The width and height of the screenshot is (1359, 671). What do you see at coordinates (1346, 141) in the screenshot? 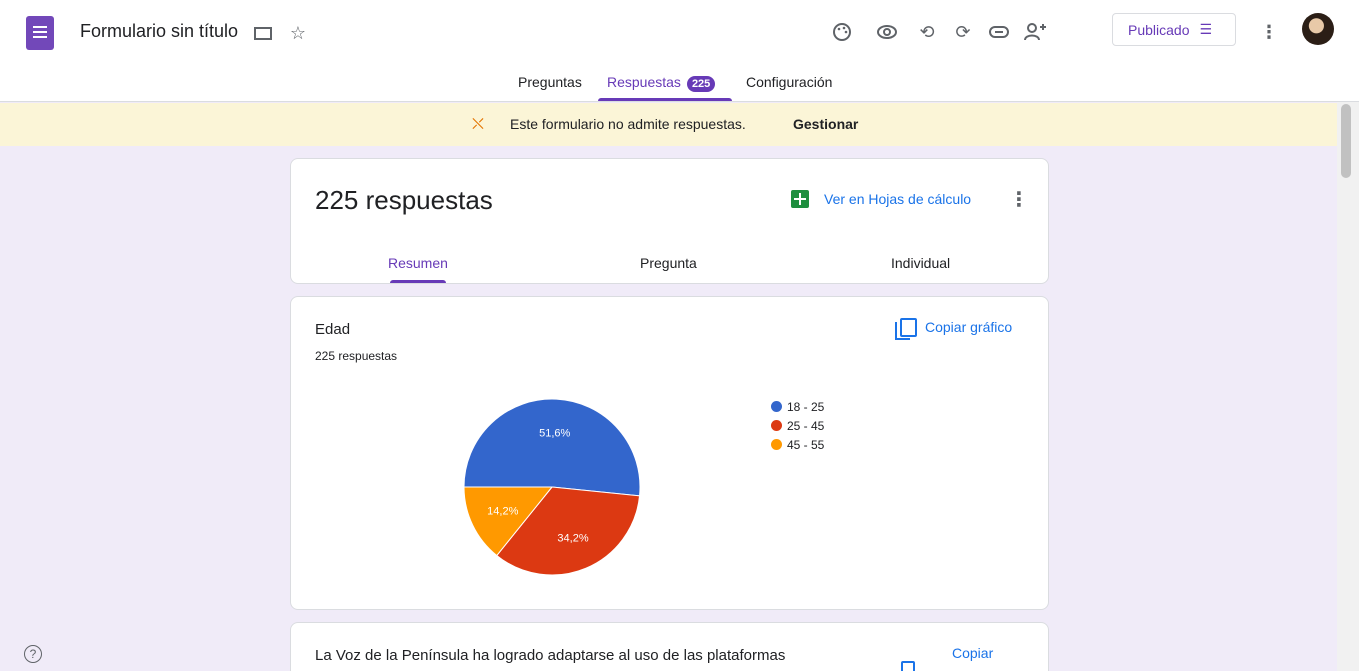
I see `scrollbar-thumb` at bounding box center [1346, 141].